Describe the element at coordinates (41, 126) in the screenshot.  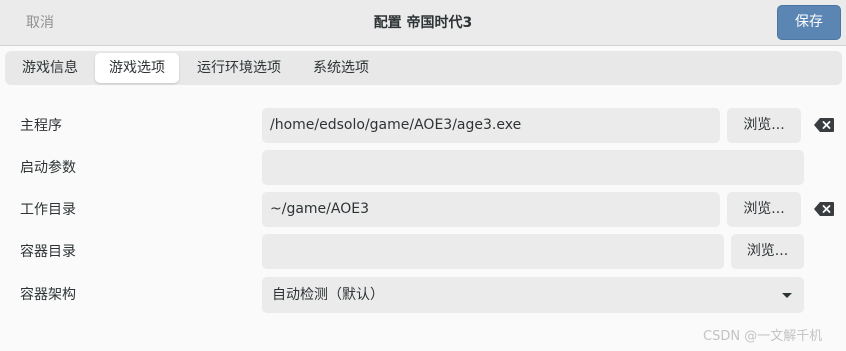
I see `main-program-label: 主程序` at that location.